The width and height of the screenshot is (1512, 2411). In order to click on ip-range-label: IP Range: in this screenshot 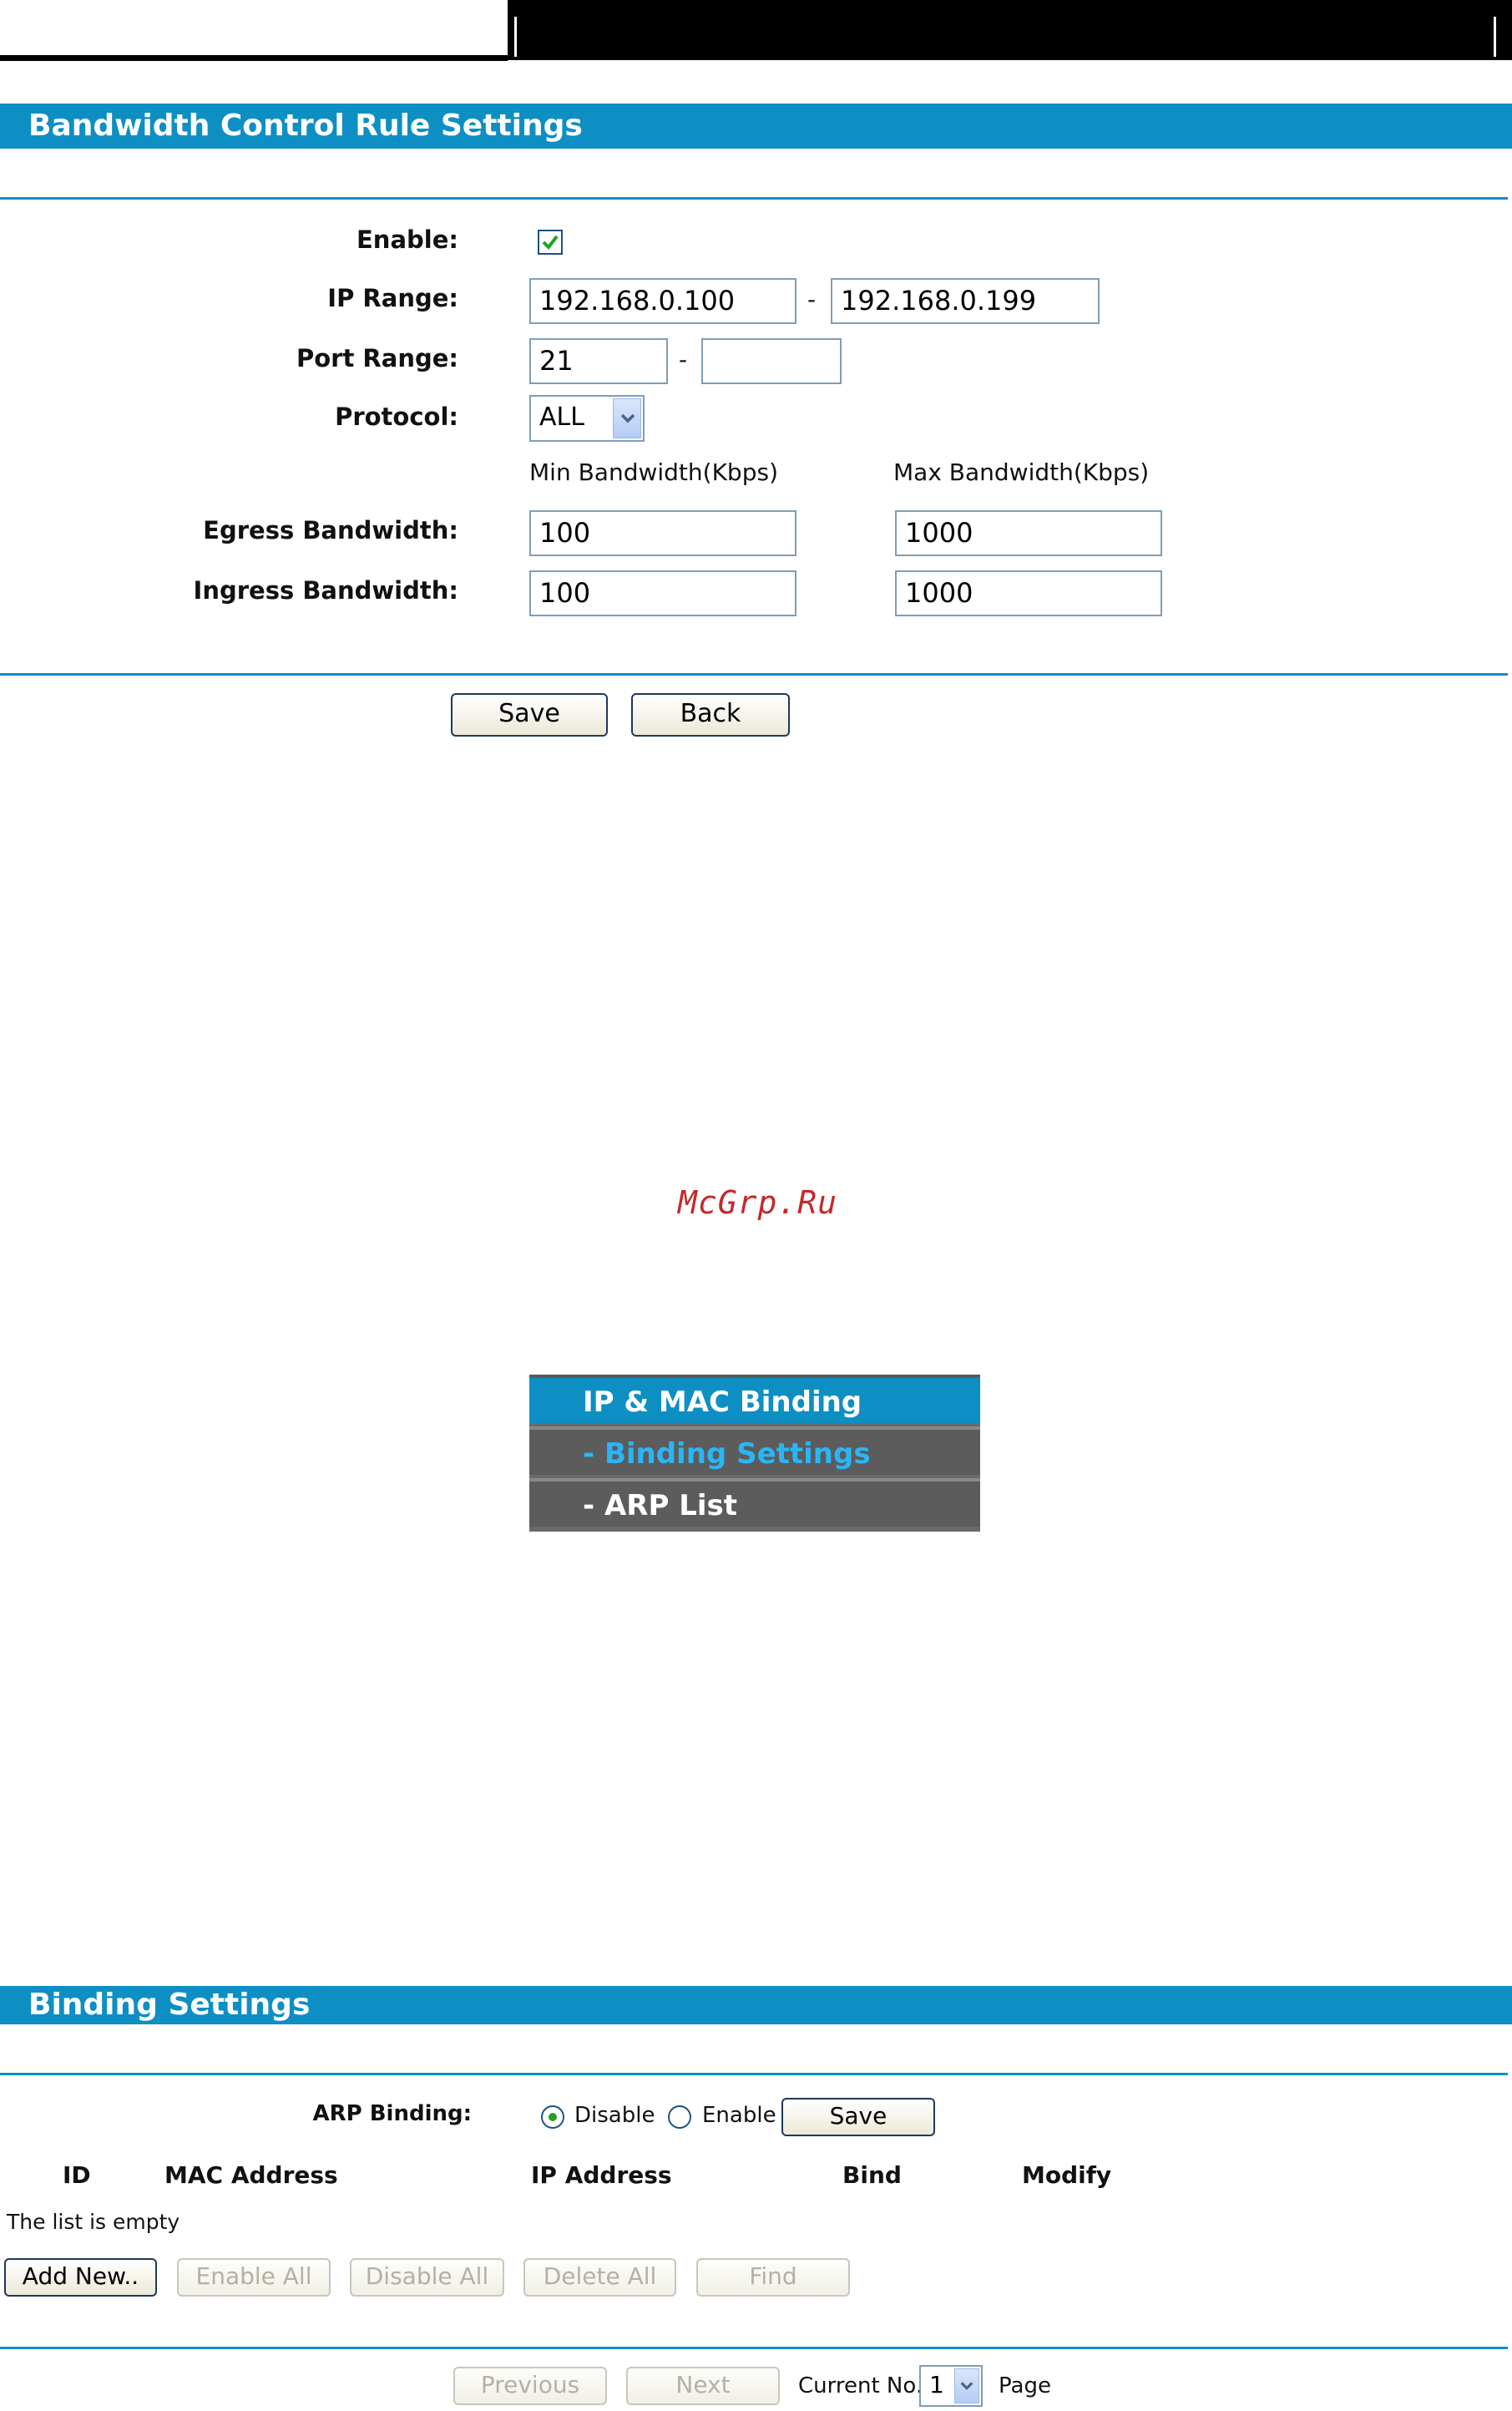, I will do `click(392, 298)`.